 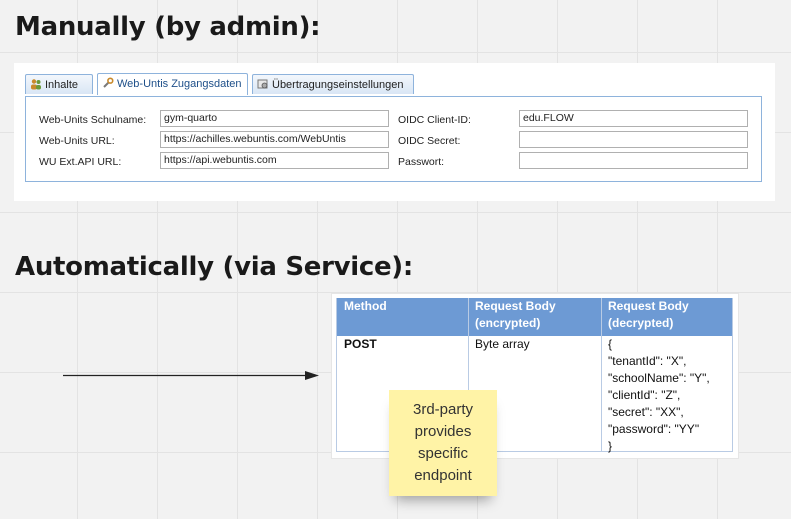 I want to click on ext-api-url-field: https://api.webuntis.com, so click(x=274, y=160).